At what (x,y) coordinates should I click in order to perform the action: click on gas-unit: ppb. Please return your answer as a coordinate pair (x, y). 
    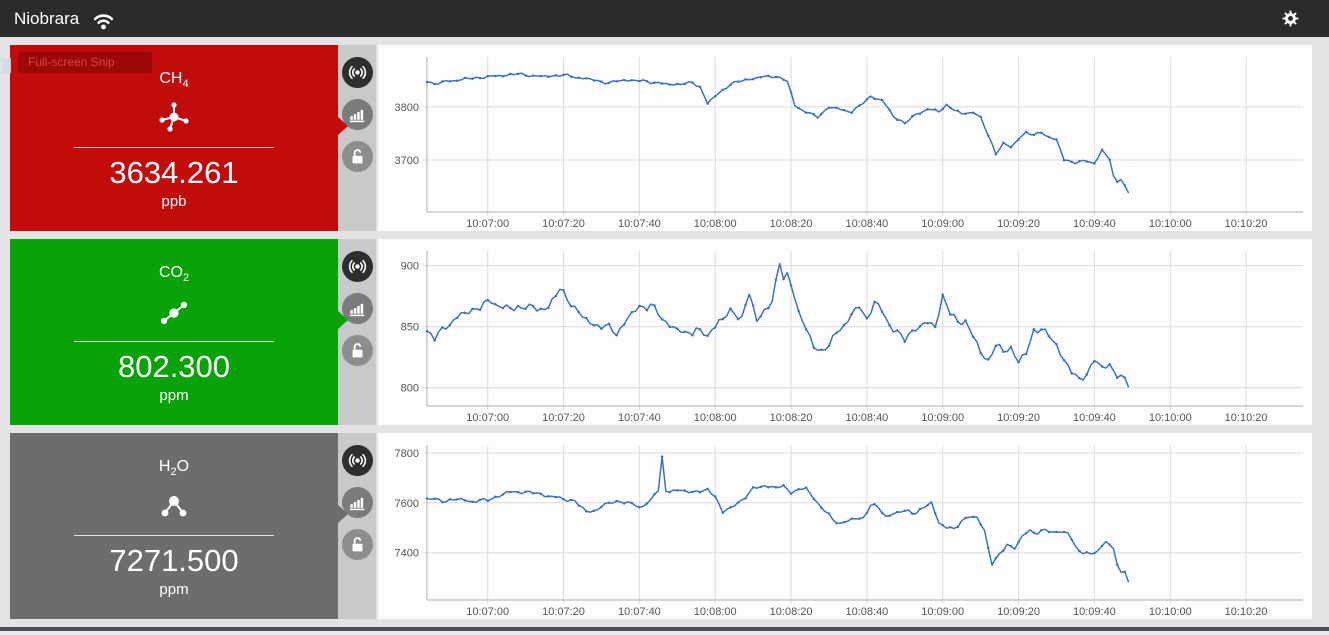
    Looking at the image, I should click on (174, 202).